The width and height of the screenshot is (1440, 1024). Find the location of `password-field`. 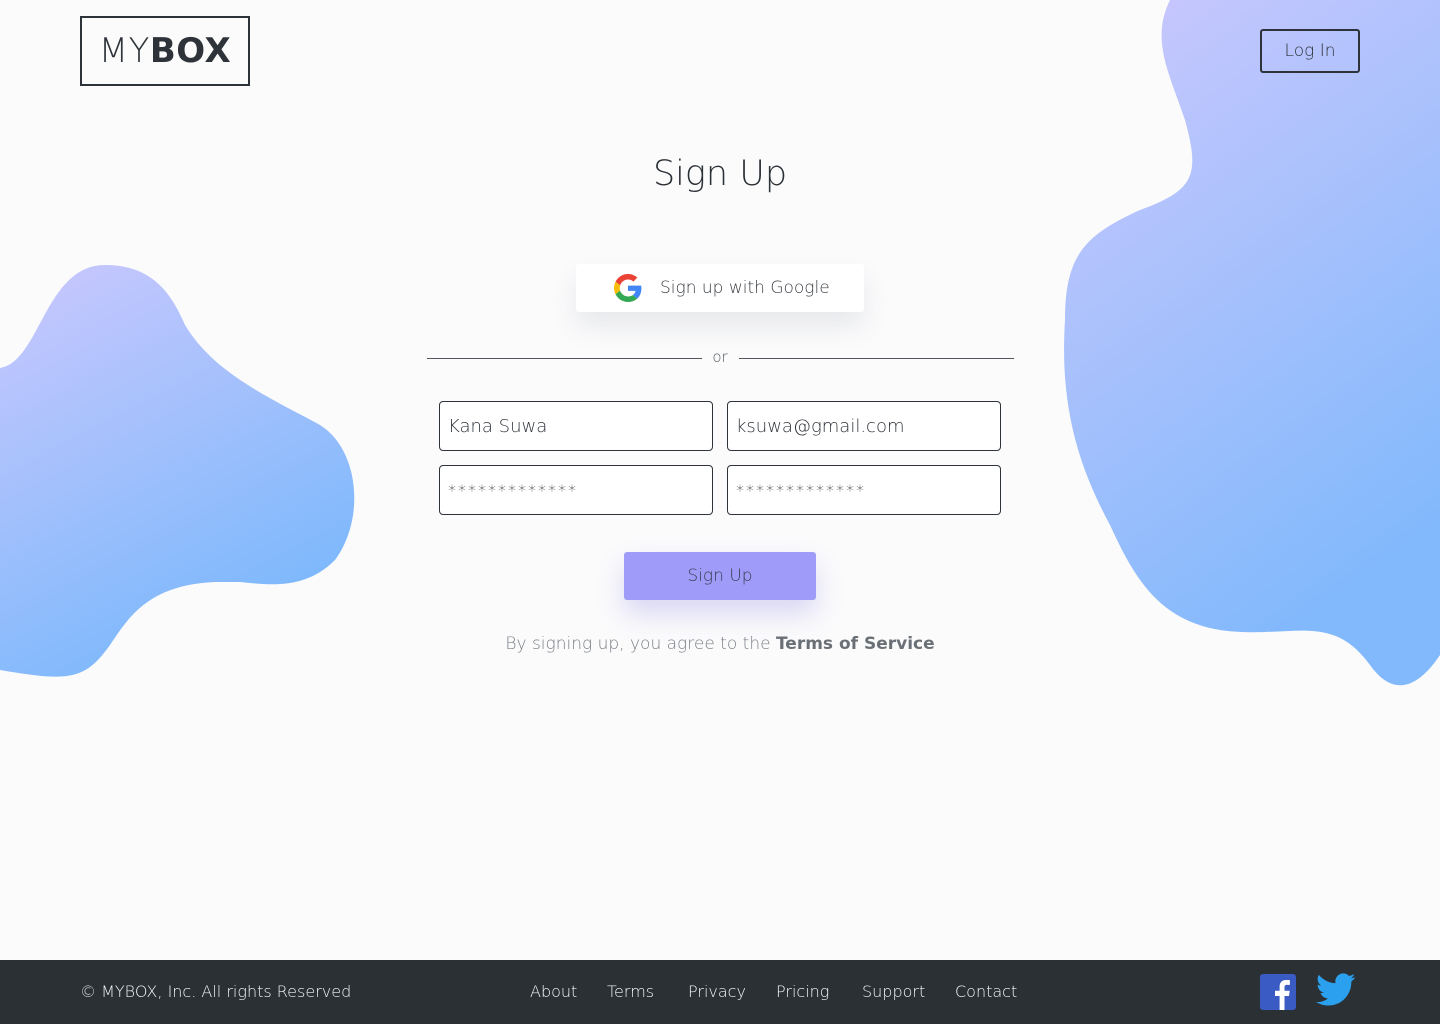

password-field is located at coordinates (576, 490).